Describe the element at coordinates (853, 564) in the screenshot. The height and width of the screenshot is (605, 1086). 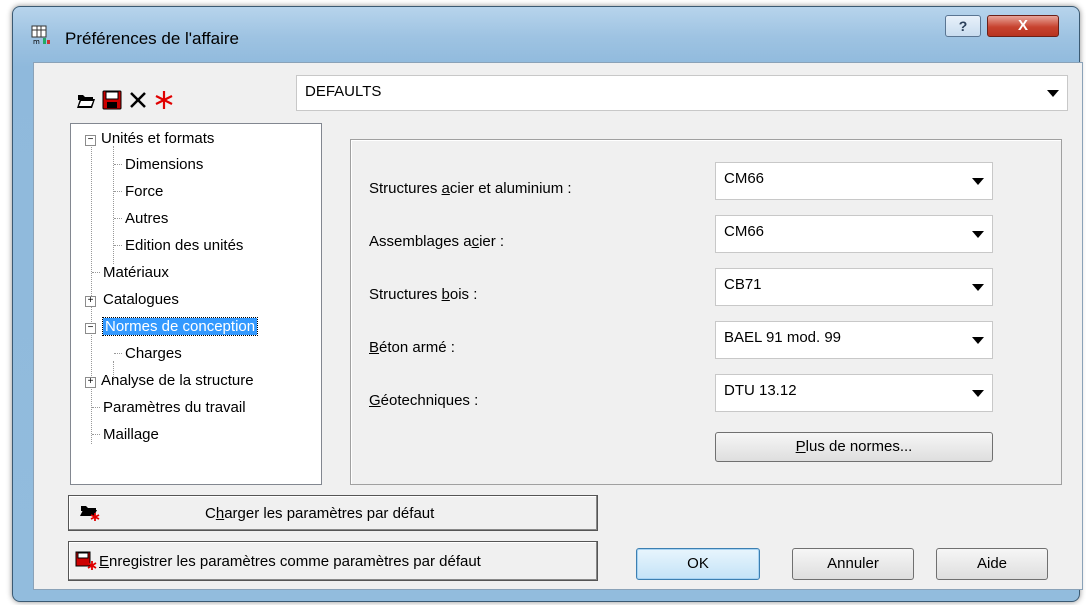
I see `cancel-button: Annuler` at that location.